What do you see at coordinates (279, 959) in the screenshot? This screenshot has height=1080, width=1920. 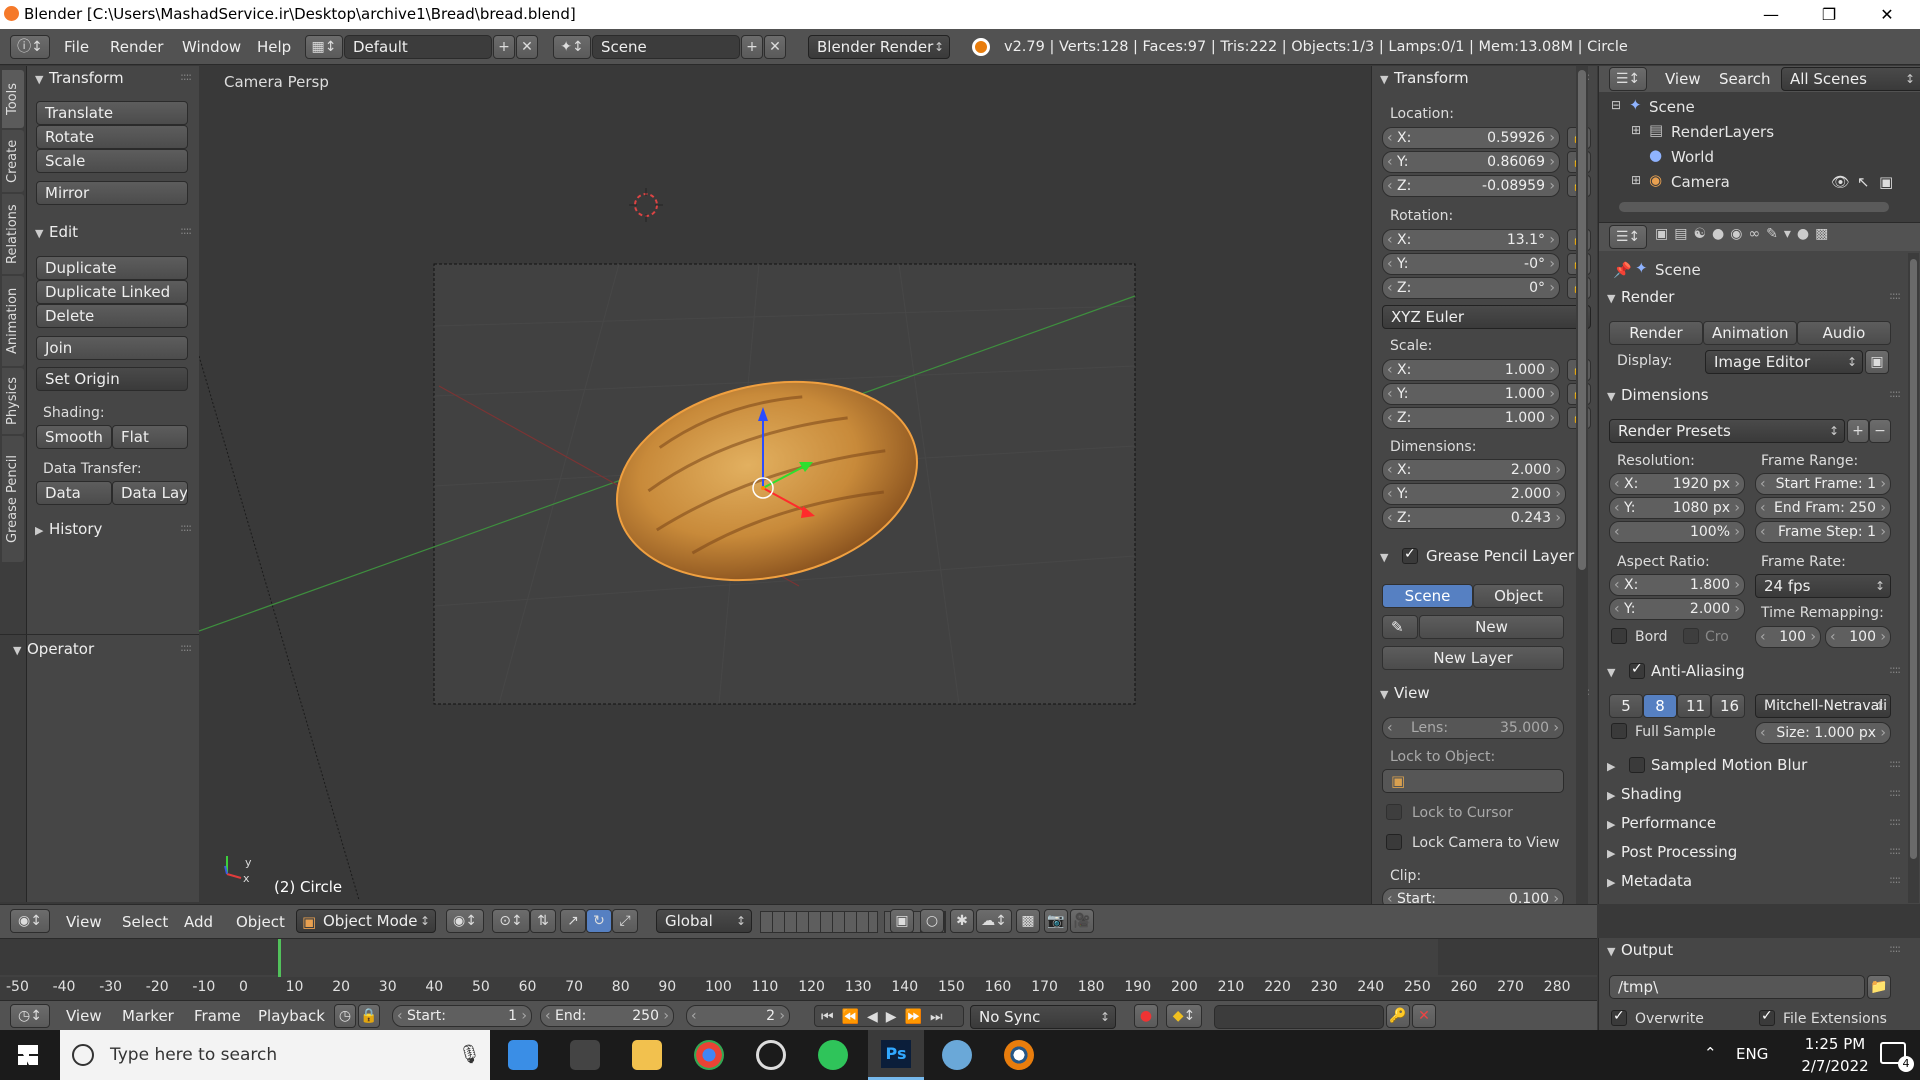 I see `current-frame-line` at bounding box center [279, 959].